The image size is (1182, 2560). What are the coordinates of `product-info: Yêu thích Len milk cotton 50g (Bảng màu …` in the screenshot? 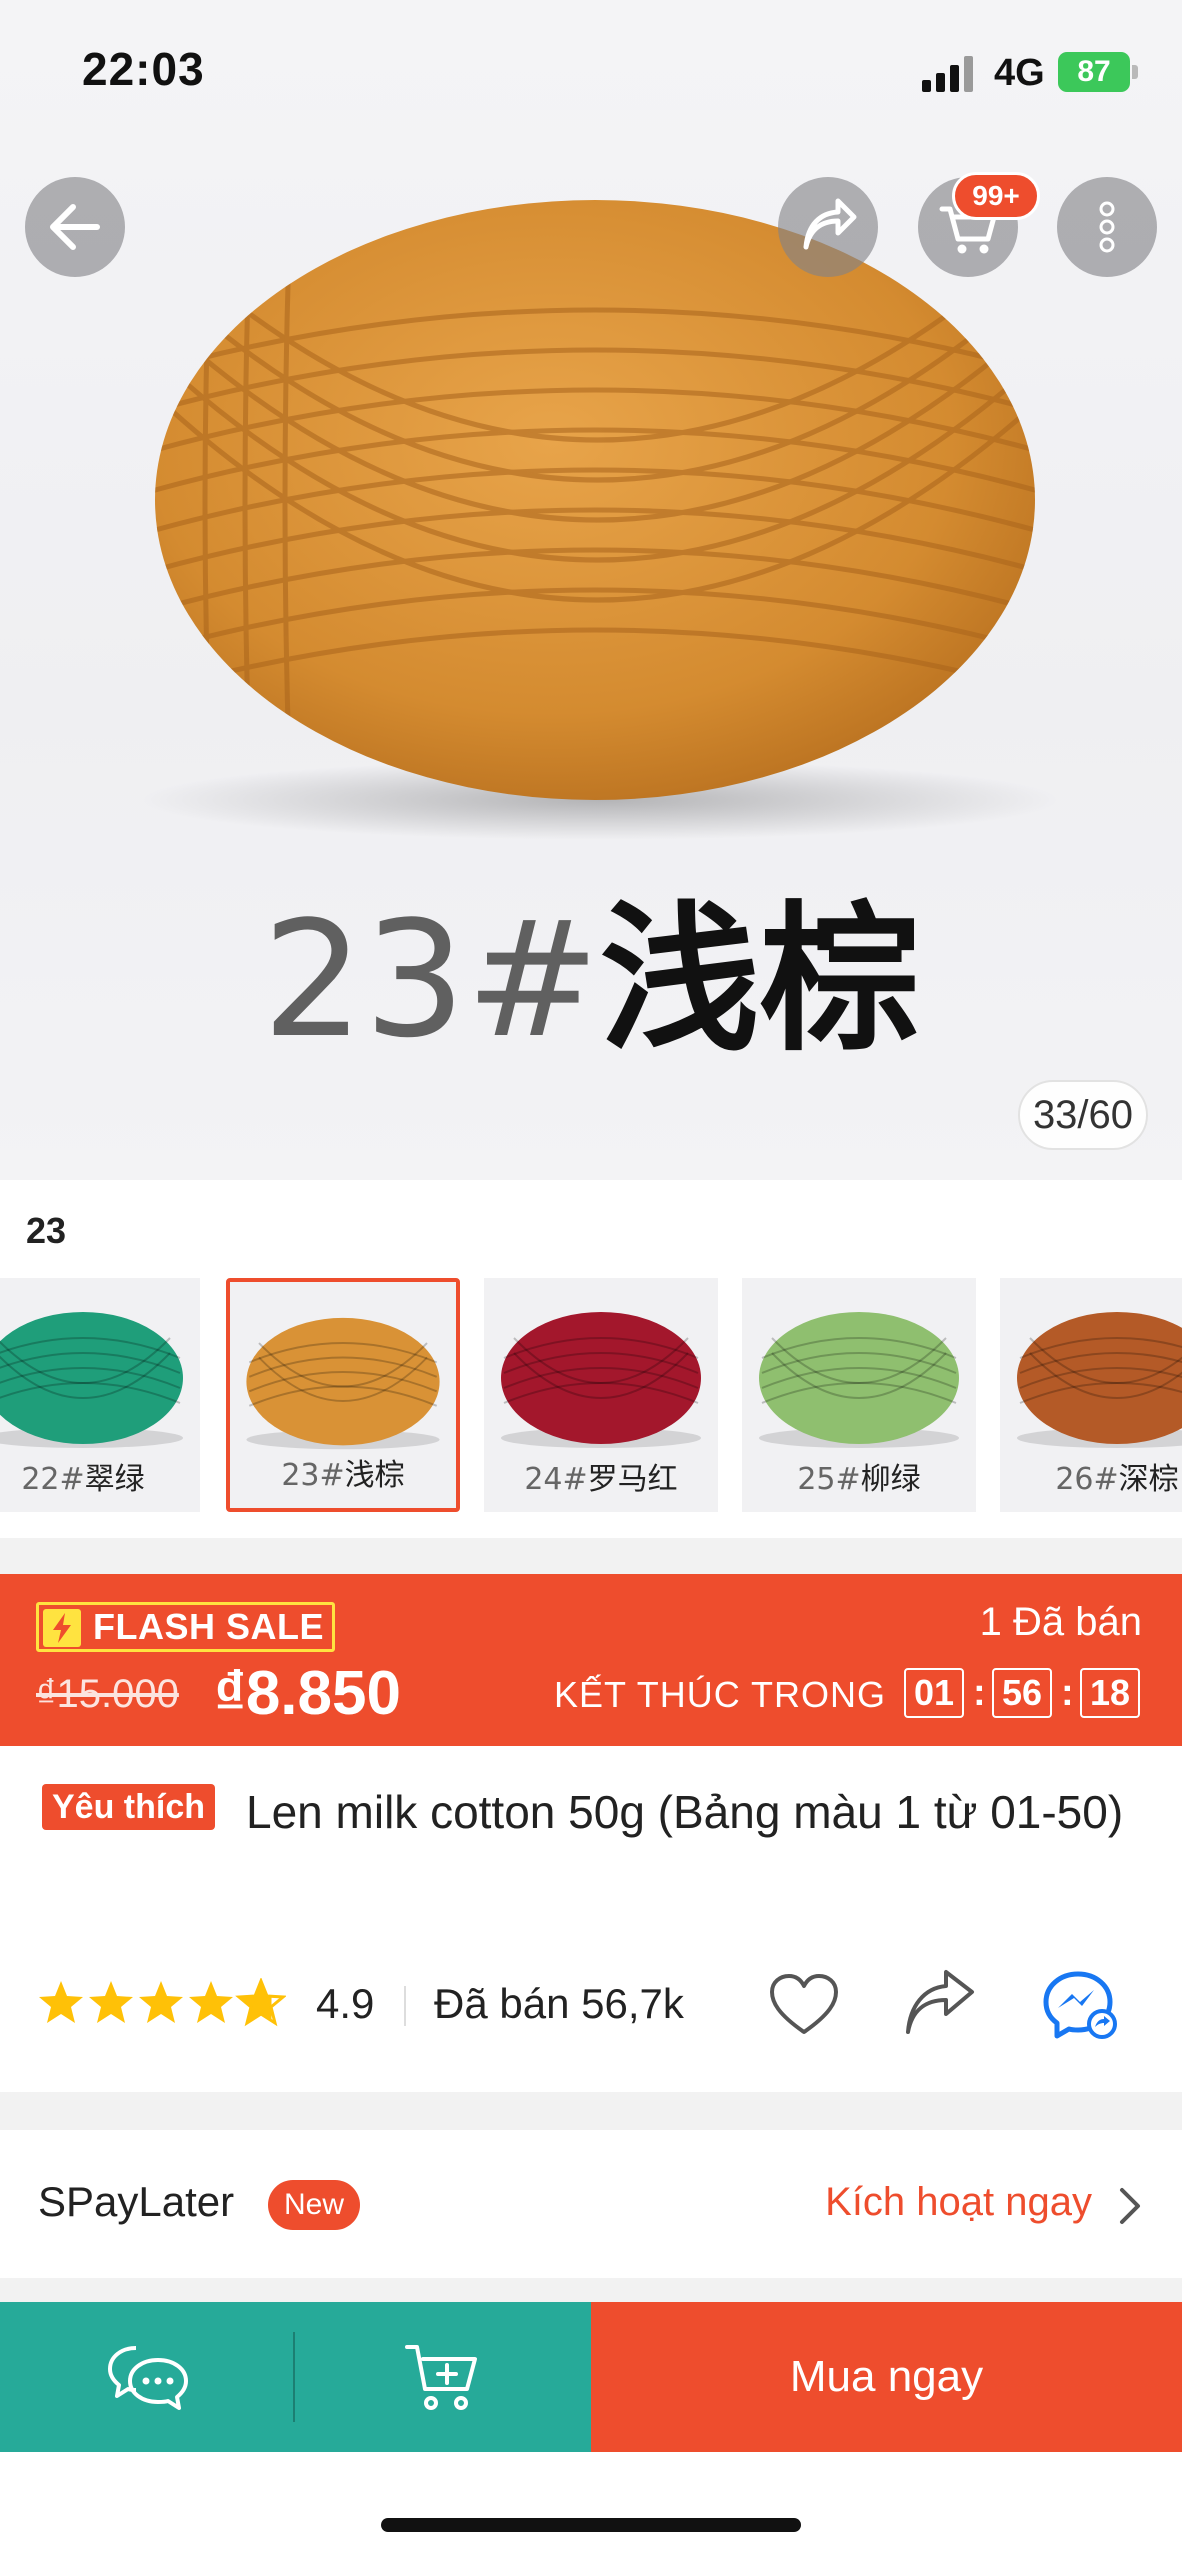 It's located at (591, 1919).